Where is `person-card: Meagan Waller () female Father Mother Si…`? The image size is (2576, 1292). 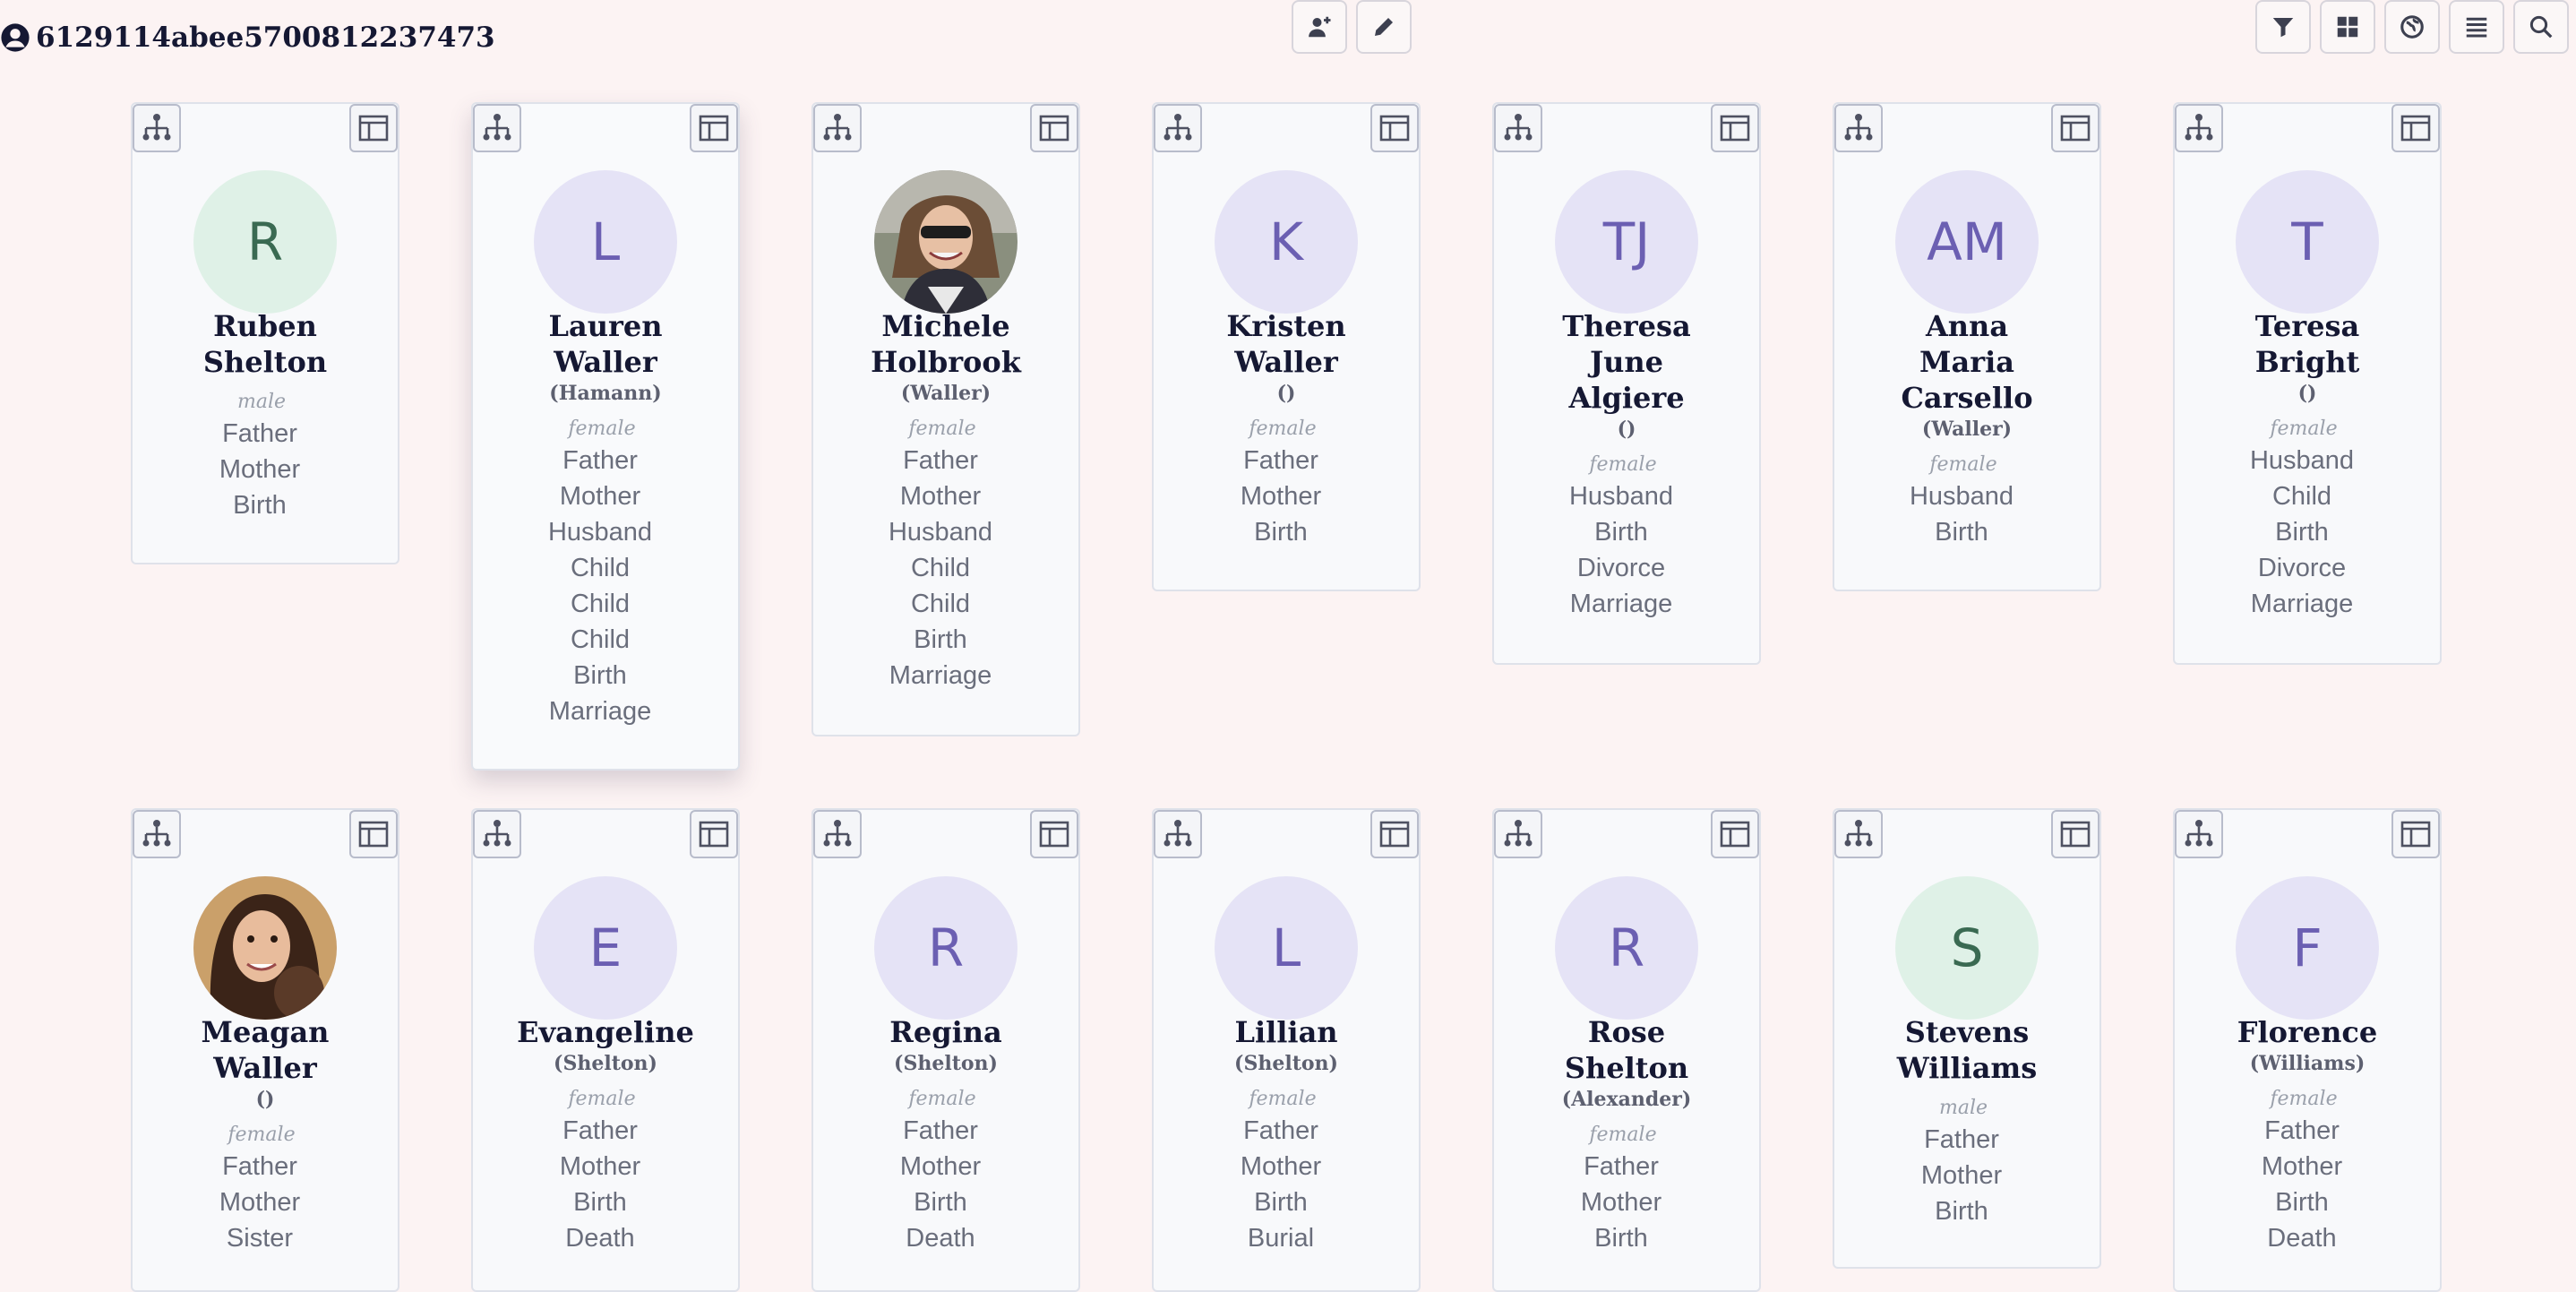
person-card: Meagan Waller () female Father Mother Si… is located at coordinates (265, 1050).